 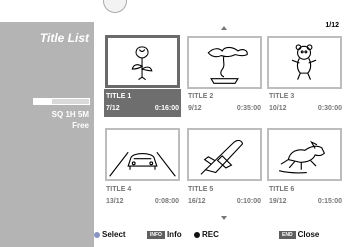 What do you see at coordinates (156, 234) in the screenshot?
I see `info-button-badge: INFO` at bounding box center [156, 234].